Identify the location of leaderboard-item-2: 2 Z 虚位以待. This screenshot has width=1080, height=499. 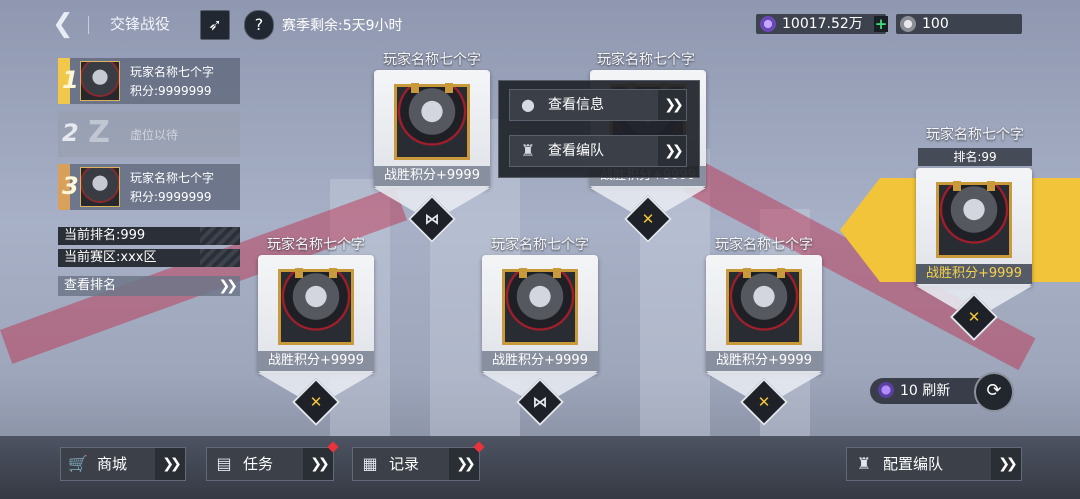
(149, 134).